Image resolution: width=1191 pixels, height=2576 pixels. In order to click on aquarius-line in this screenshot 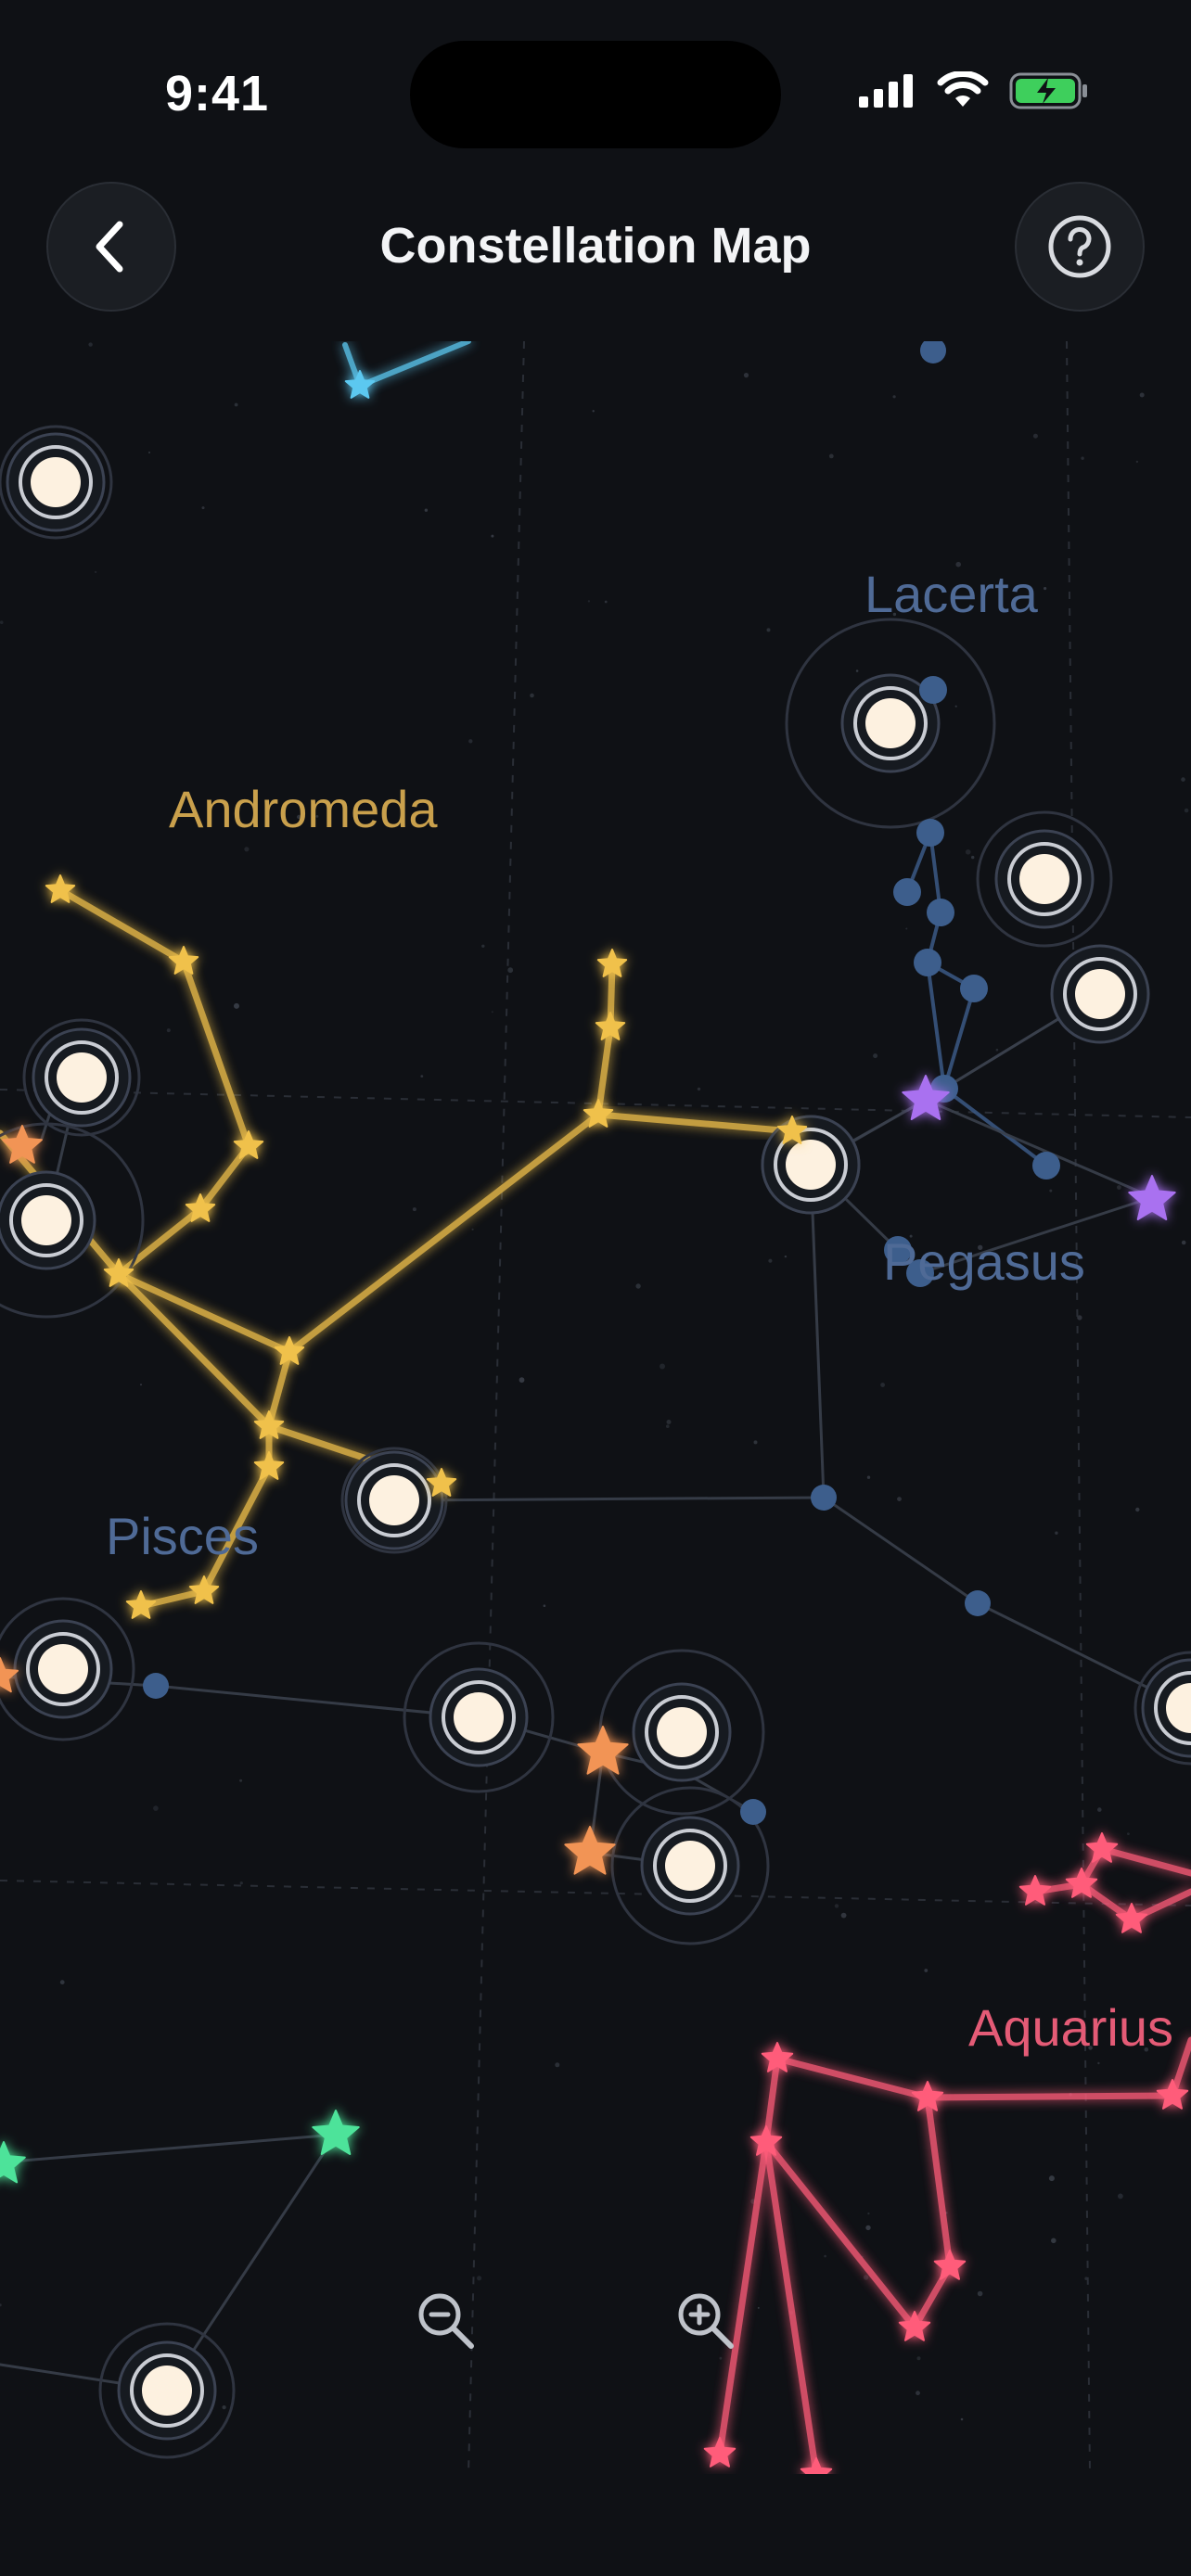, I will do `click(748, 2256)`.